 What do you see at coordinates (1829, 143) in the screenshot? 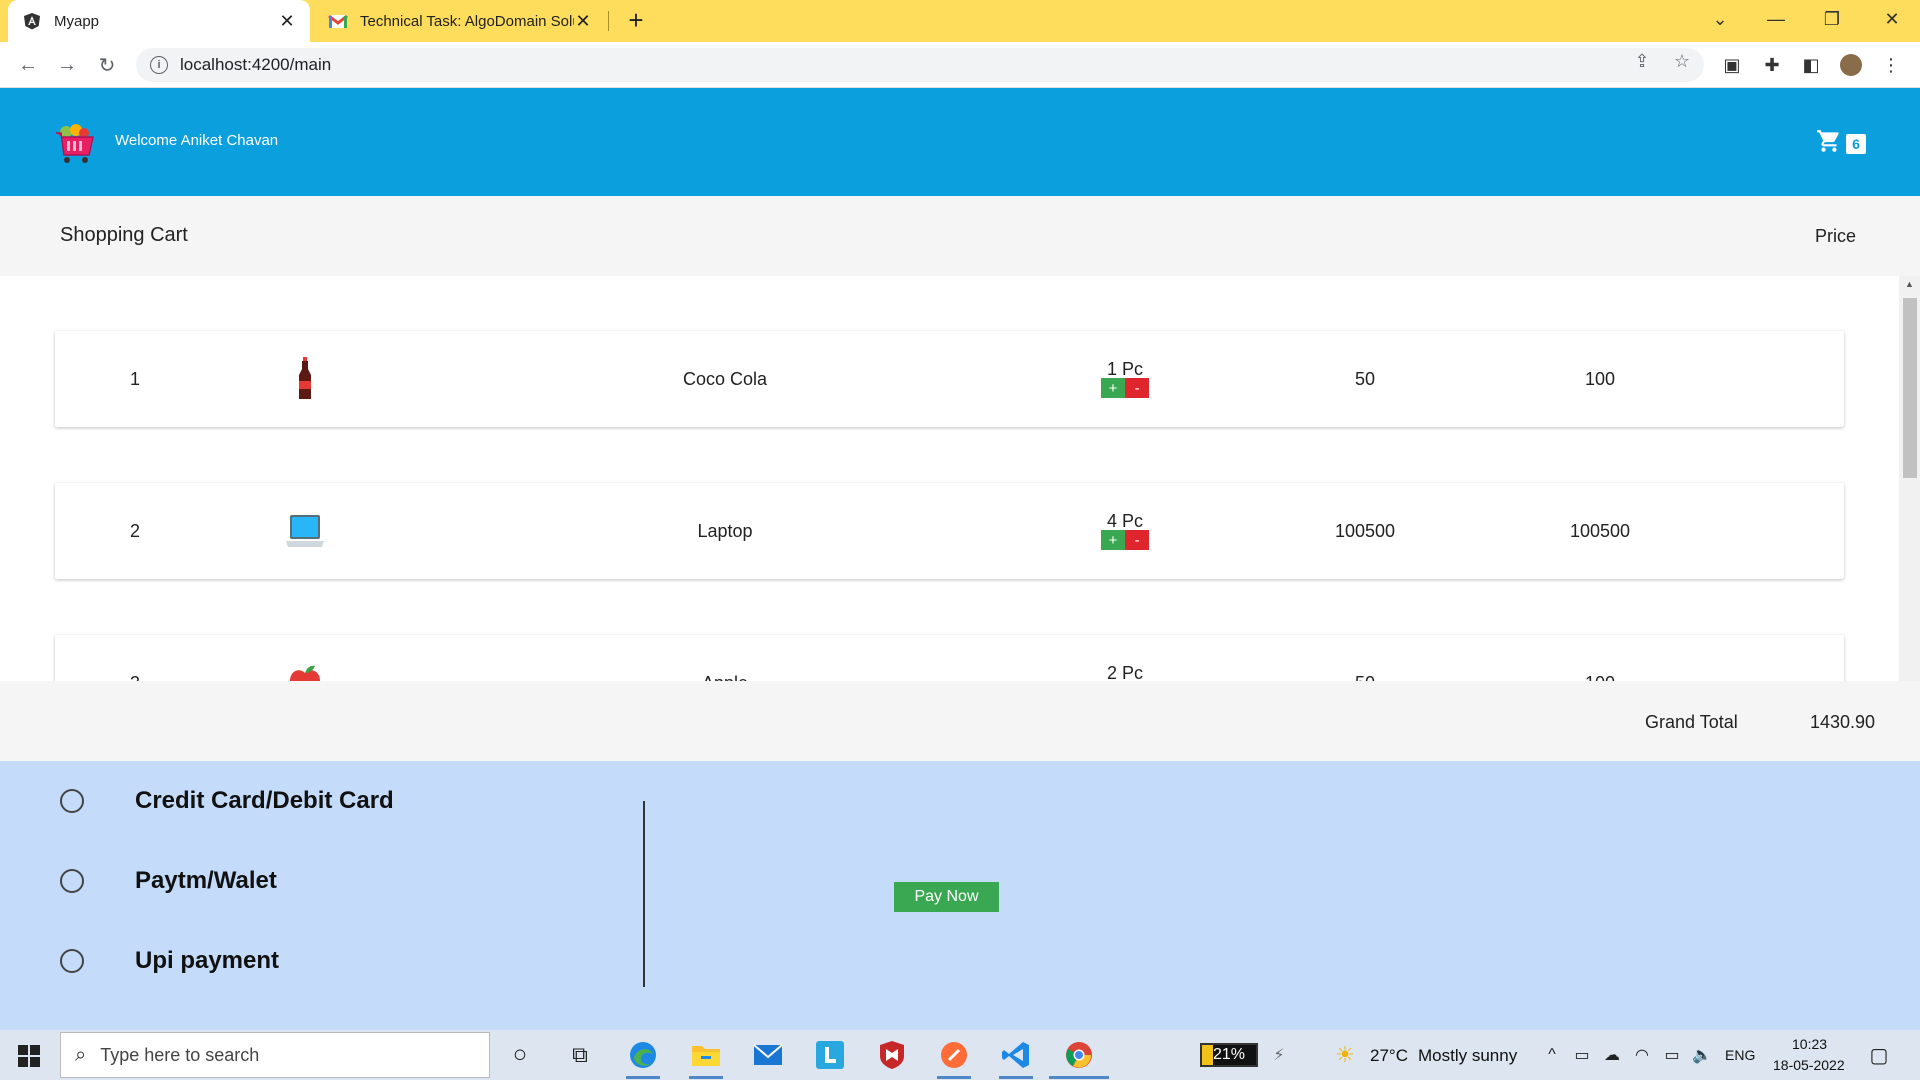
I see `cart-icon` at bounding box center [1829, 143].